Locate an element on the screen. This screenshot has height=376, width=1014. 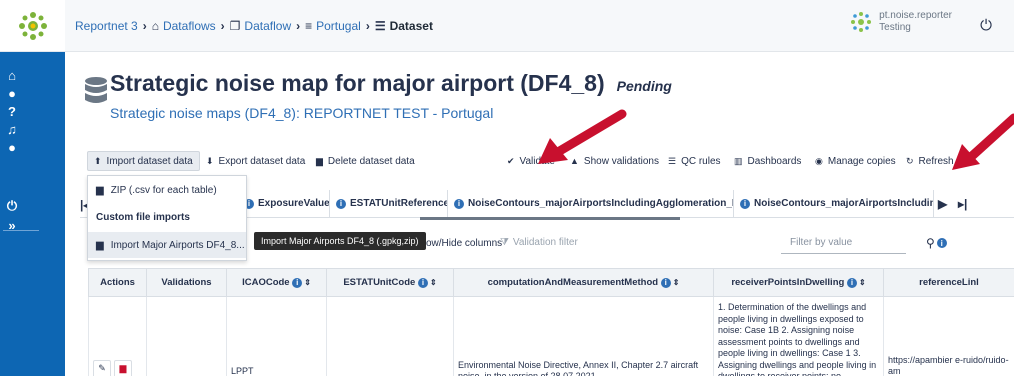
pencil-icon: ✎ is located at coordinates (102, 367).